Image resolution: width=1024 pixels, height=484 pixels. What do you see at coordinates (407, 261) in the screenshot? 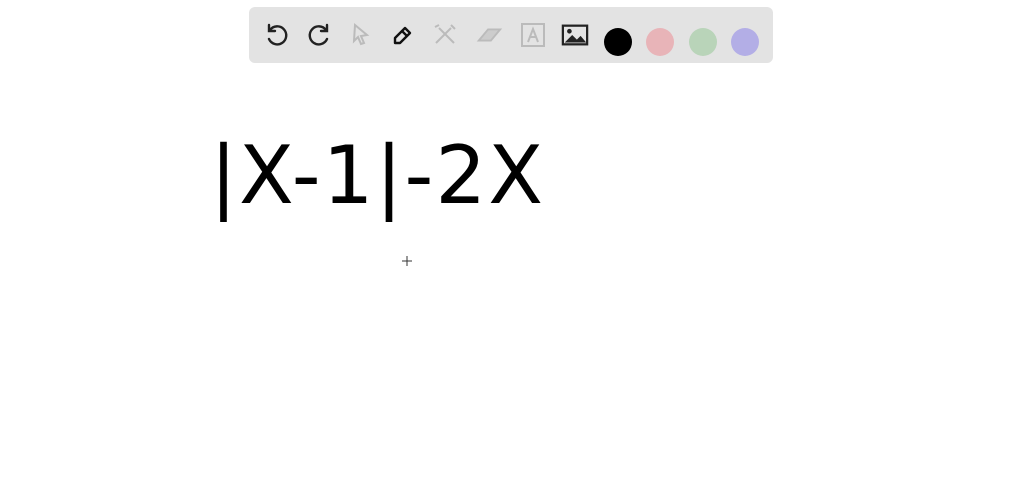
I see `crosshair-cursor` at bounding box center [407, 261].